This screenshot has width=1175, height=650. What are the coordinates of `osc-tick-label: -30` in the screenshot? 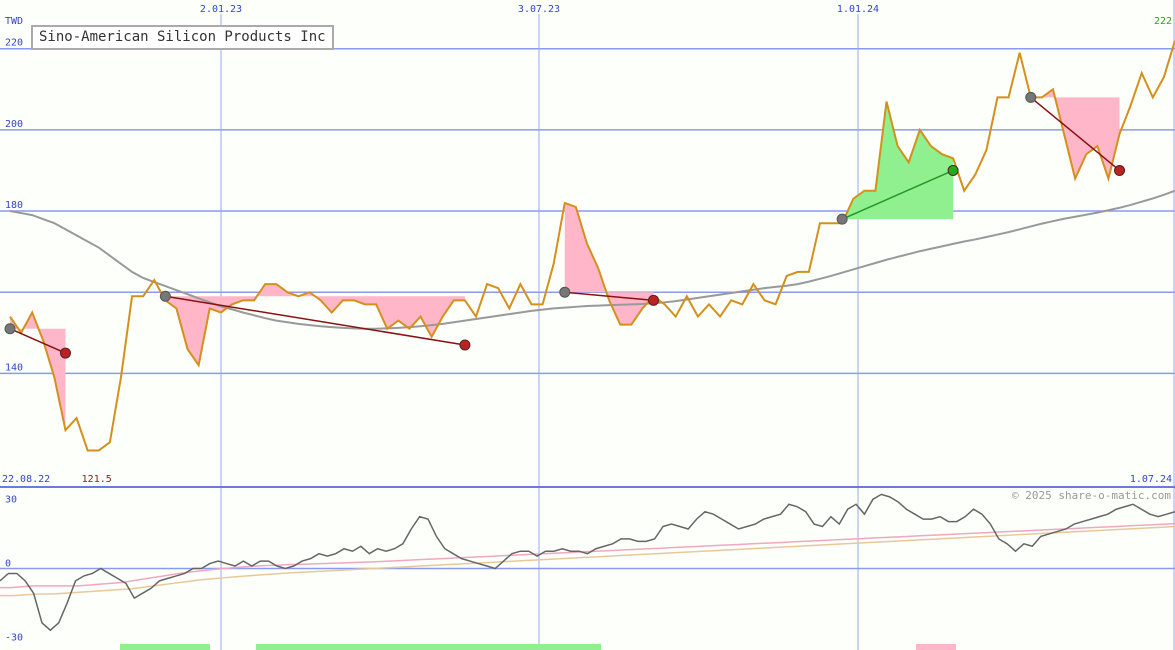 It's located at (14, 638).